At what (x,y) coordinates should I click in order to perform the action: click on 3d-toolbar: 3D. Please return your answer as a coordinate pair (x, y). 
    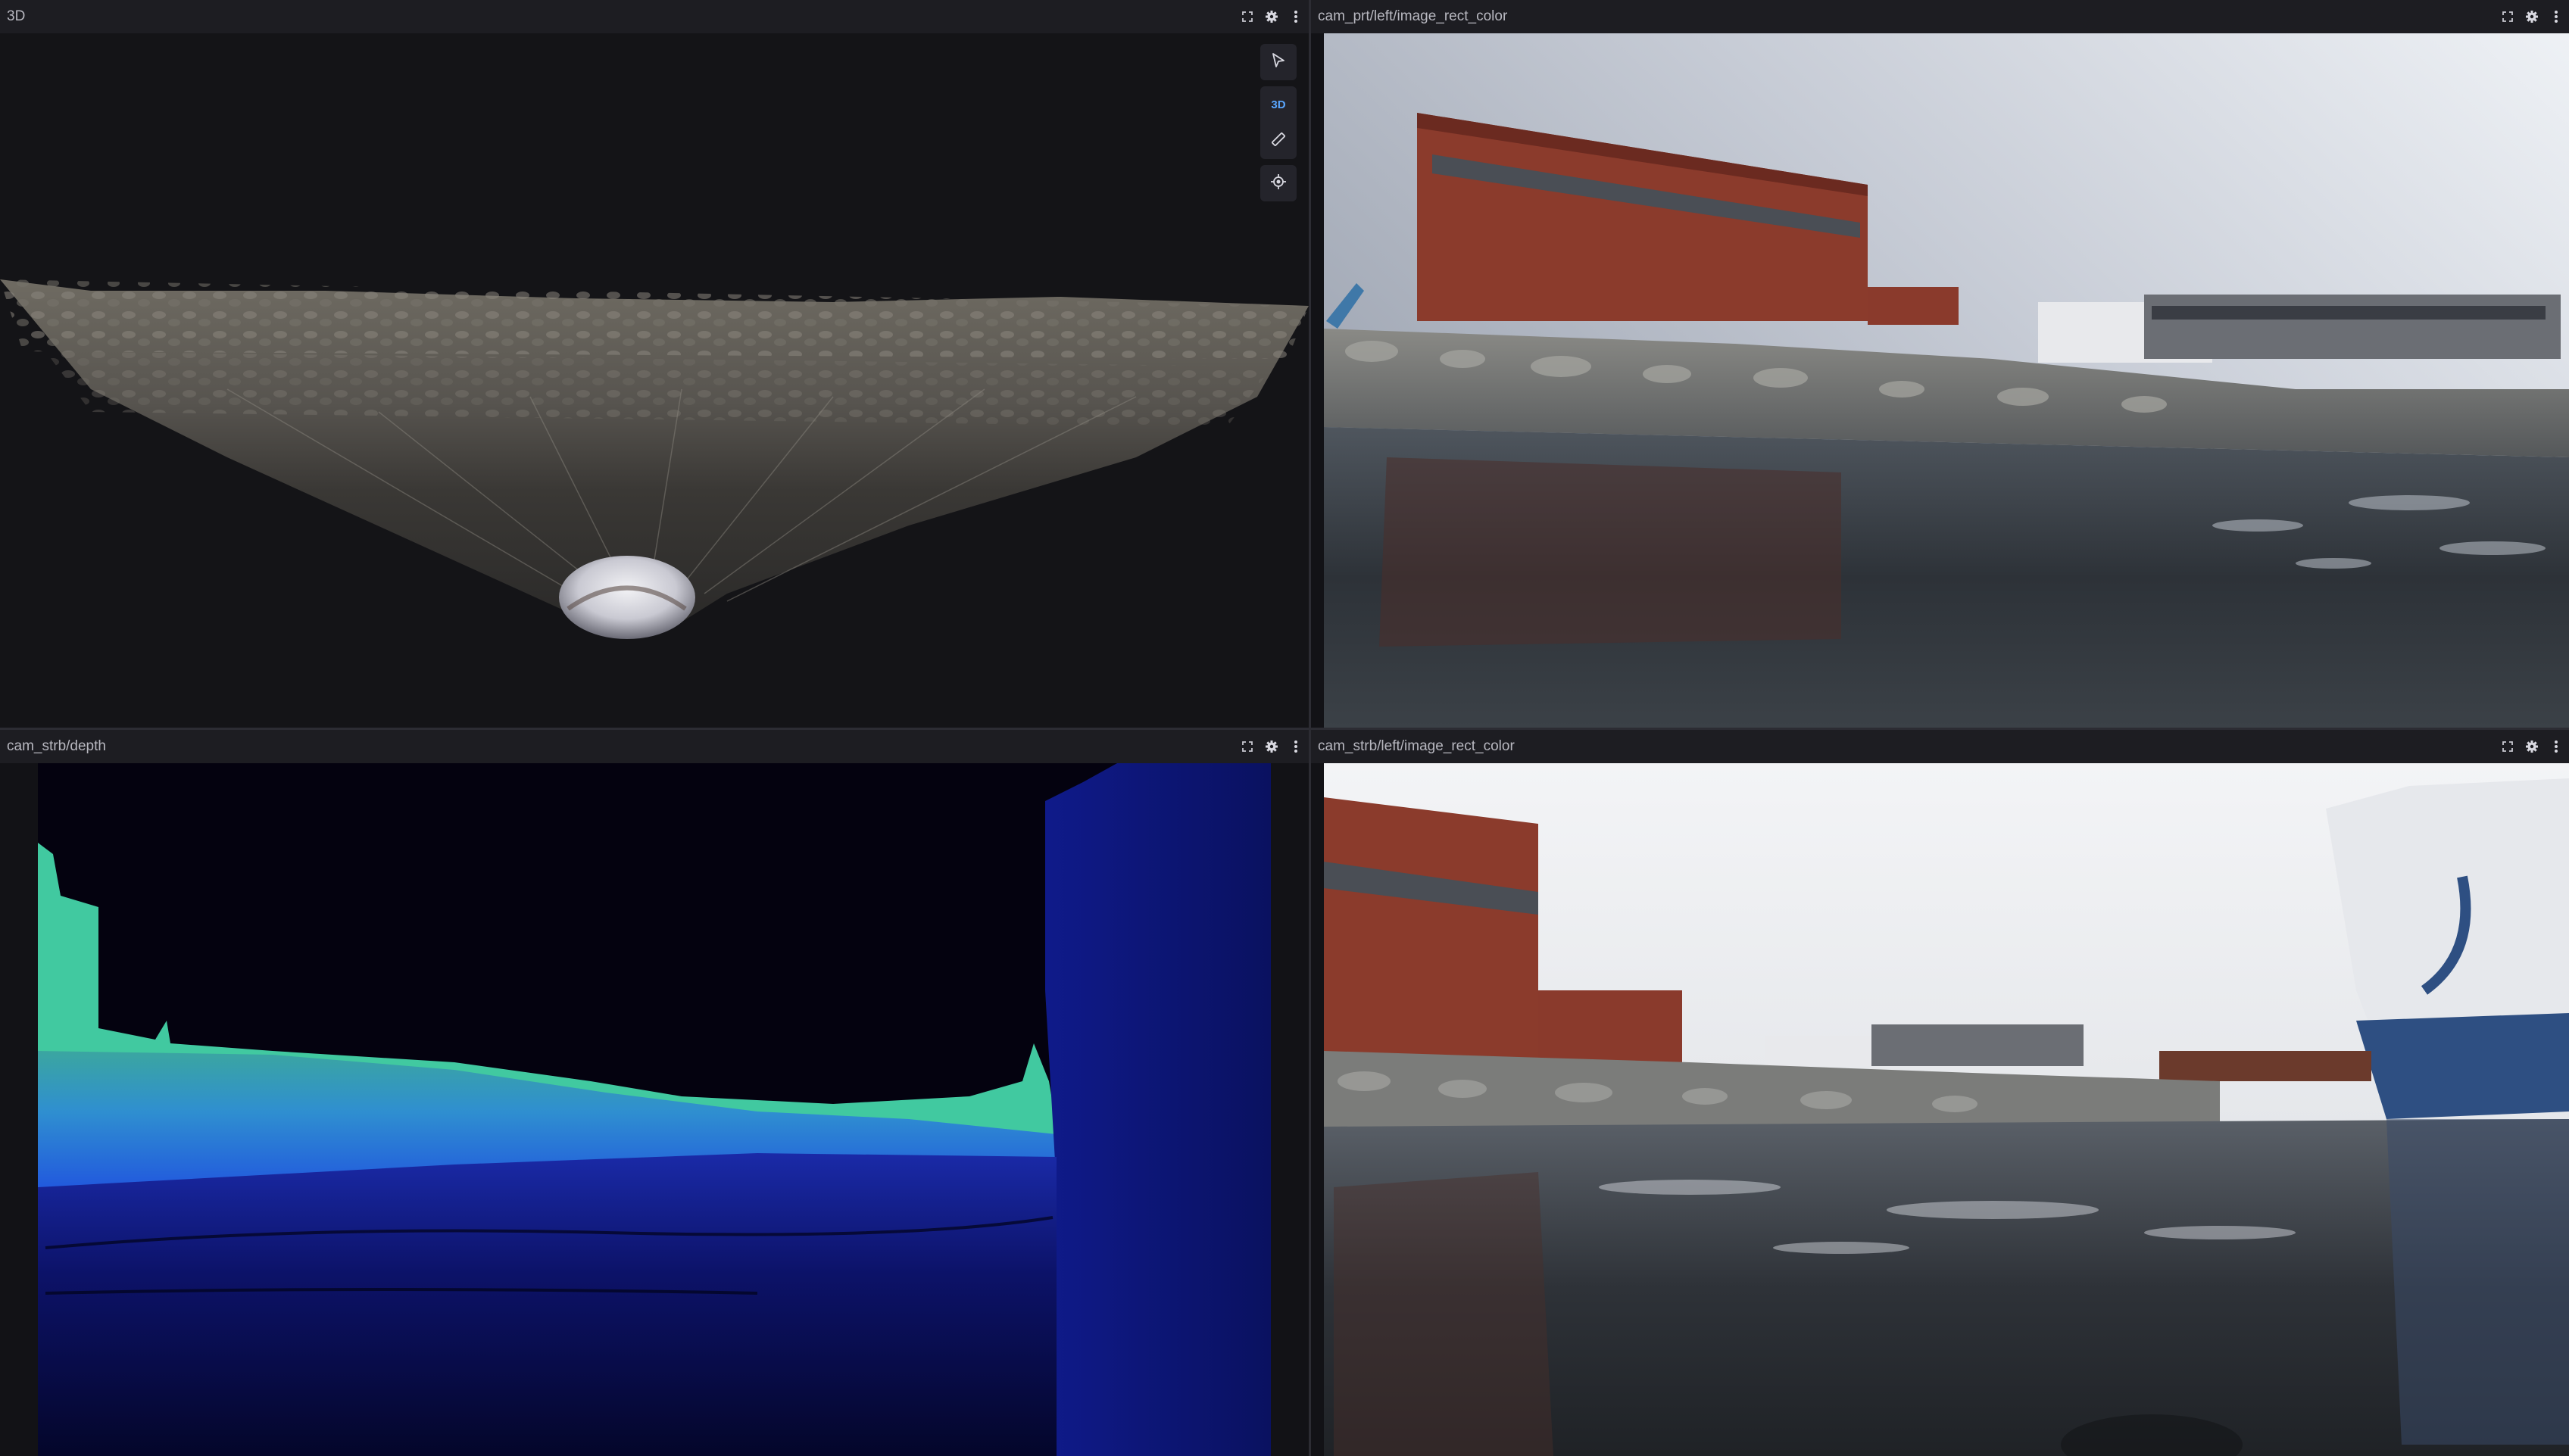
    Looking at the image, I should click on (1278, 122).